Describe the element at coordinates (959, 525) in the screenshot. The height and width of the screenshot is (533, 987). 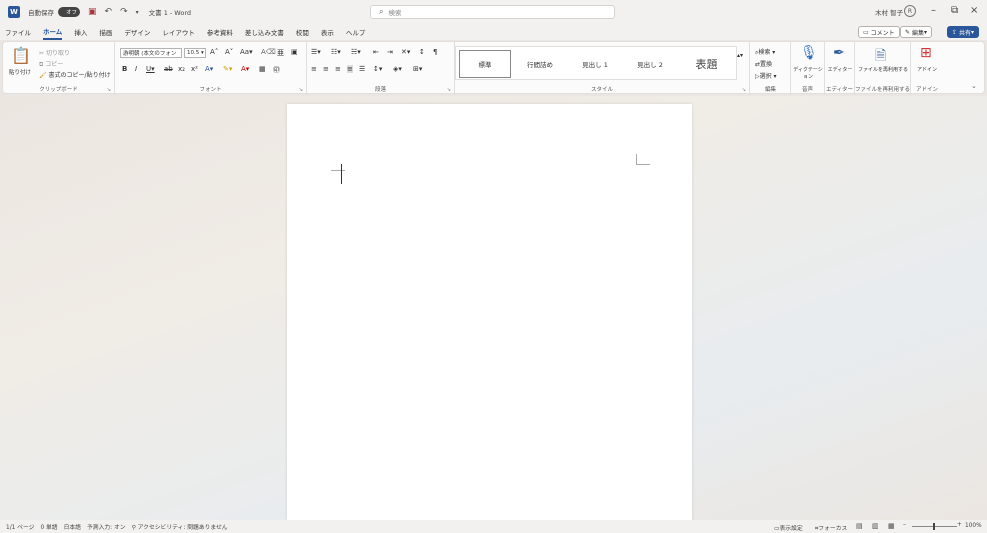
I see `zoom-in-icon: +` at that location.